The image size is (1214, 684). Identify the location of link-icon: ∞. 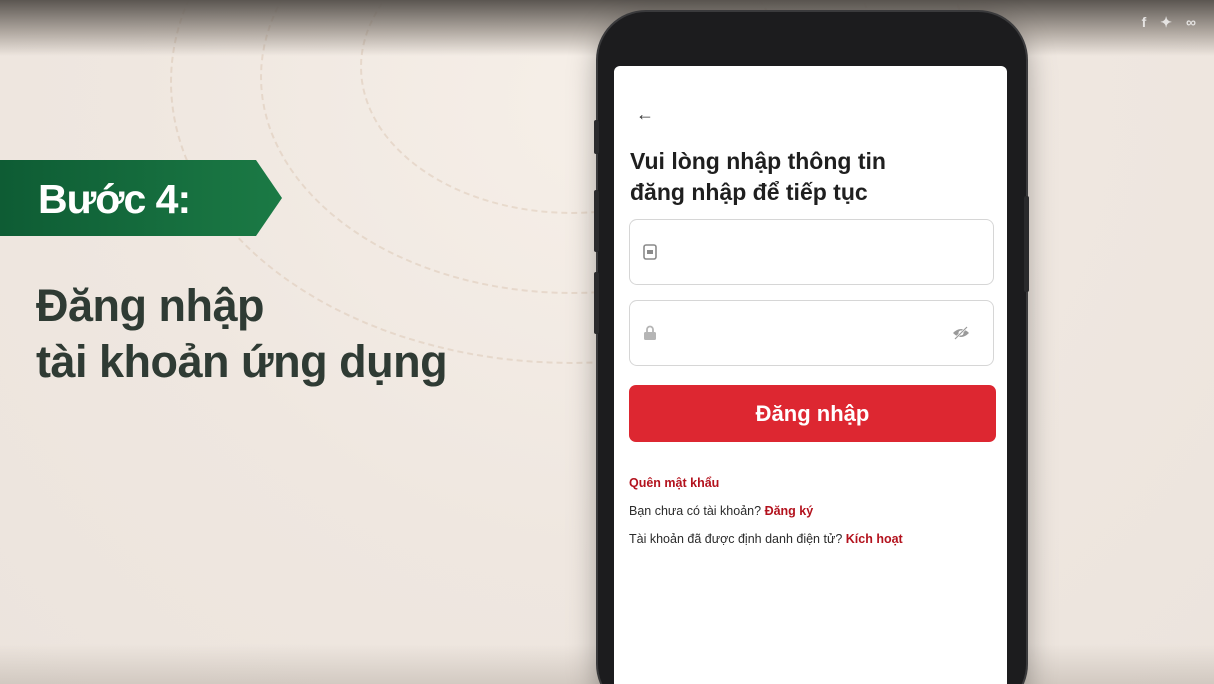
(1191, 22).